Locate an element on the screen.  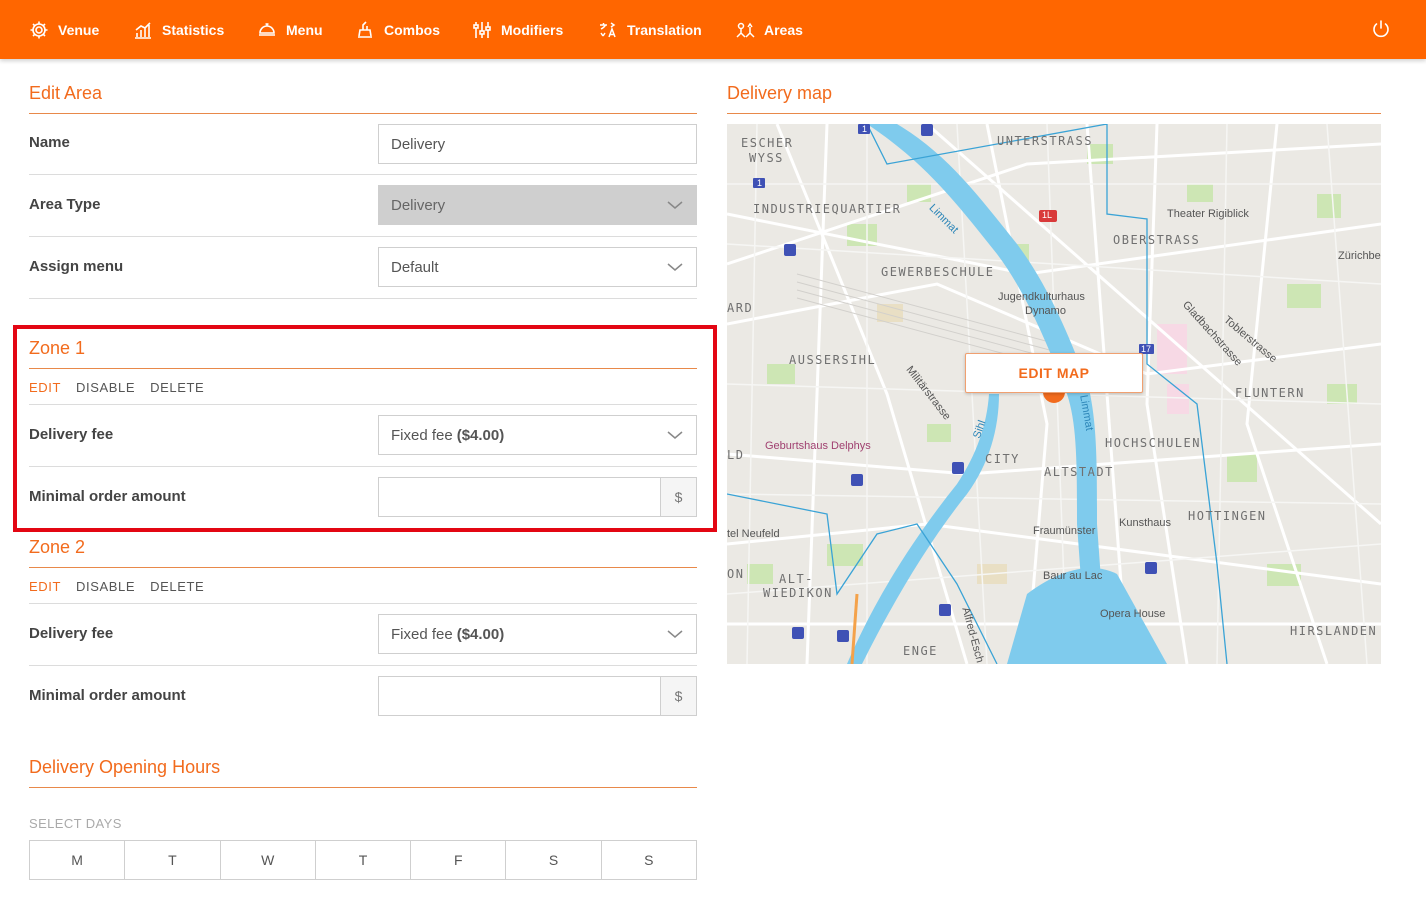
nav-item-menu: Menu is located at coordinates (290, 29).